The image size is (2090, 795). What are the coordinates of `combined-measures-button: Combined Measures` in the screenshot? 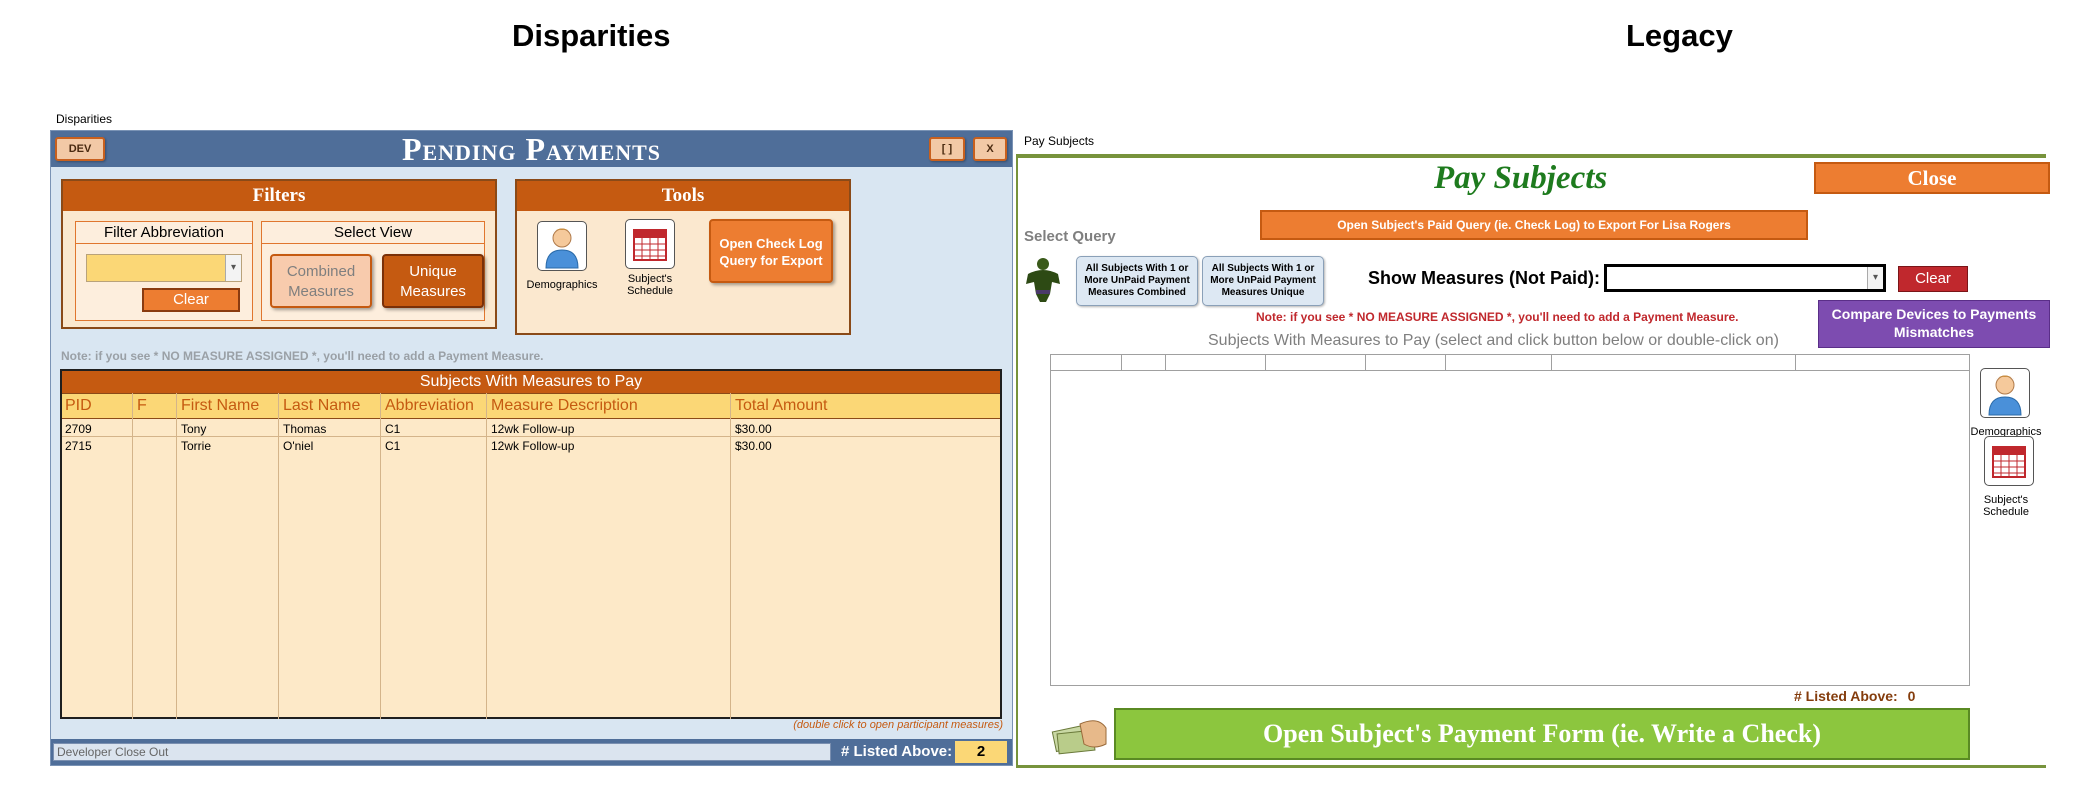 It's located at (321, 281).